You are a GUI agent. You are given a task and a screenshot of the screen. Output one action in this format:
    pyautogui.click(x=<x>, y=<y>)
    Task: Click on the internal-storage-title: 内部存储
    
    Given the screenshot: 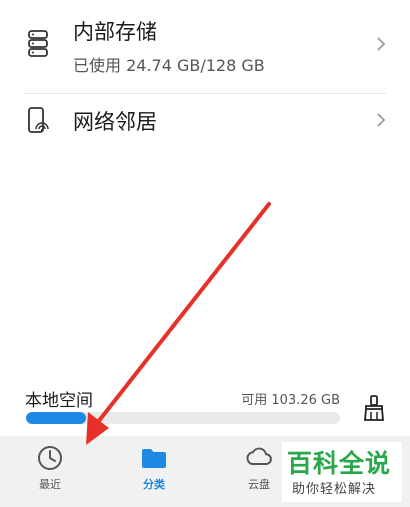 What is the action you would take?
    pyautogui.click(x=115, y=32)
    